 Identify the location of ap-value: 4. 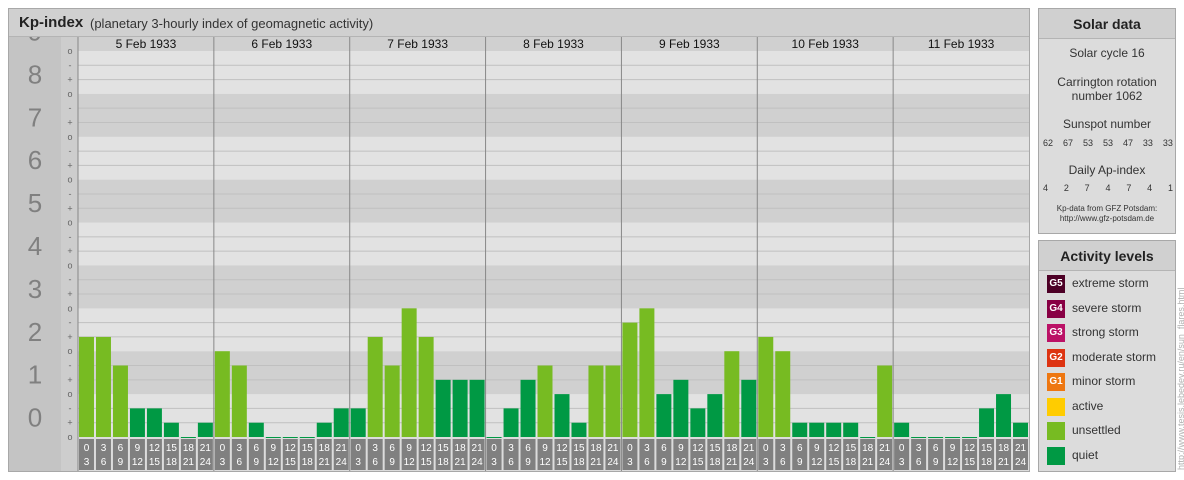
(1108, 188).